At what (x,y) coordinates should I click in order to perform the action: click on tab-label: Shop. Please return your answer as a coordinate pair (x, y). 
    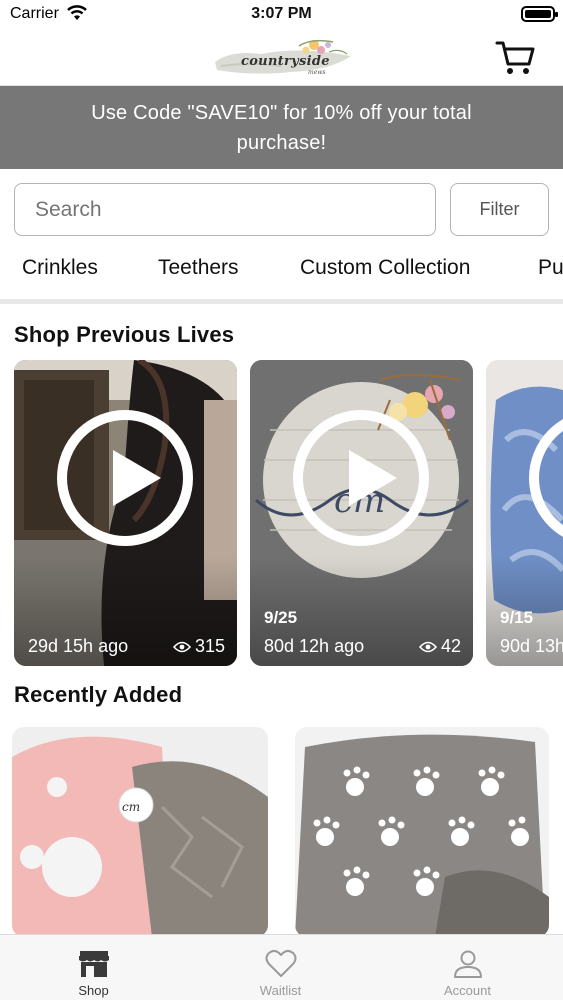
    Looking at the image, I should click on (93, 990).